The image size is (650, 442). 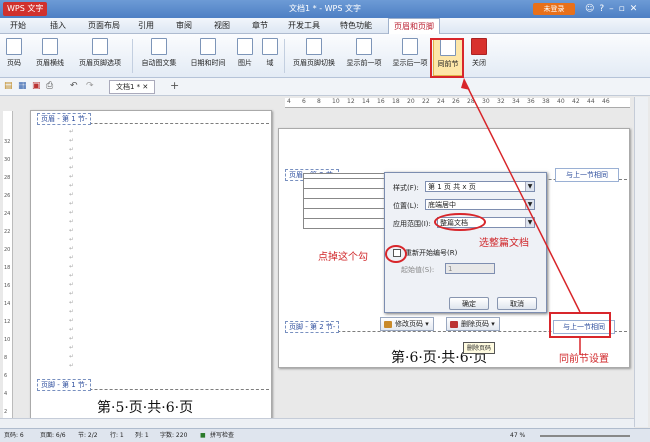 I want to click on status-page: 页码: 6, so click(x=14, y=435).